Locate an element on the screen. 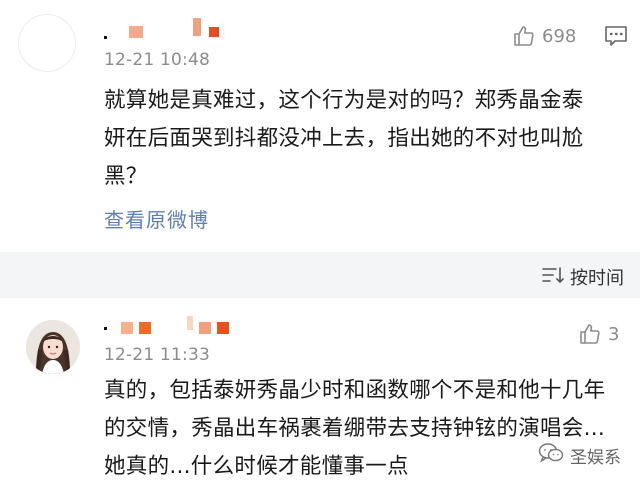 This screenshot has width=640, height=486. like-count: 3 is located at coordinates (614, 334).